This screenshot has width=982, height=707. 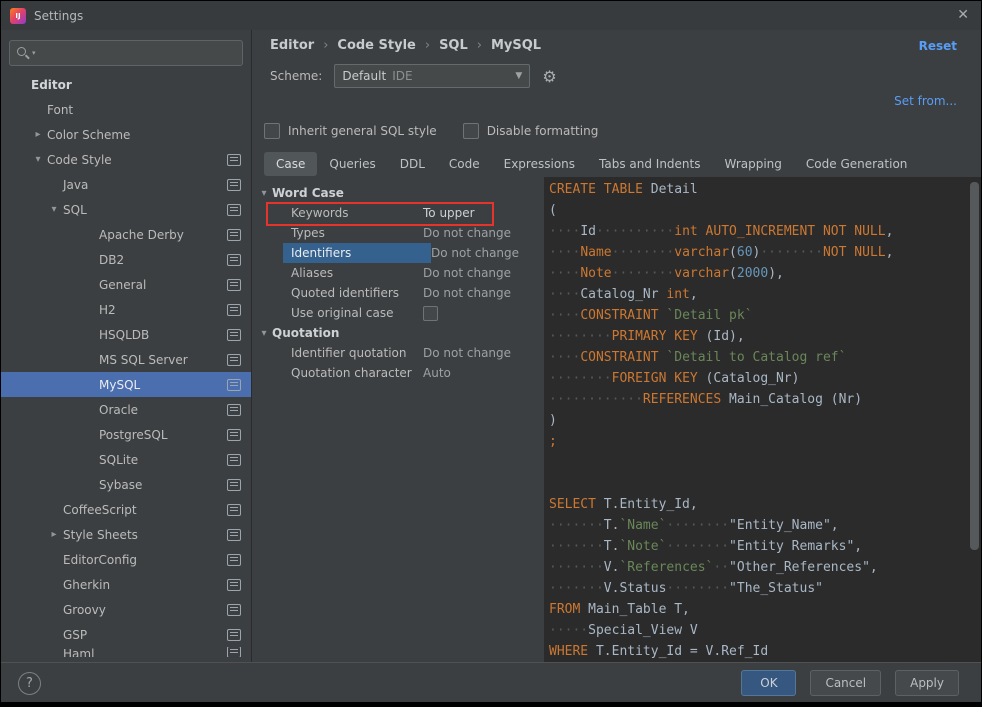 I want to click on tab-expressions: Expressions, so click(x=539, y=164).